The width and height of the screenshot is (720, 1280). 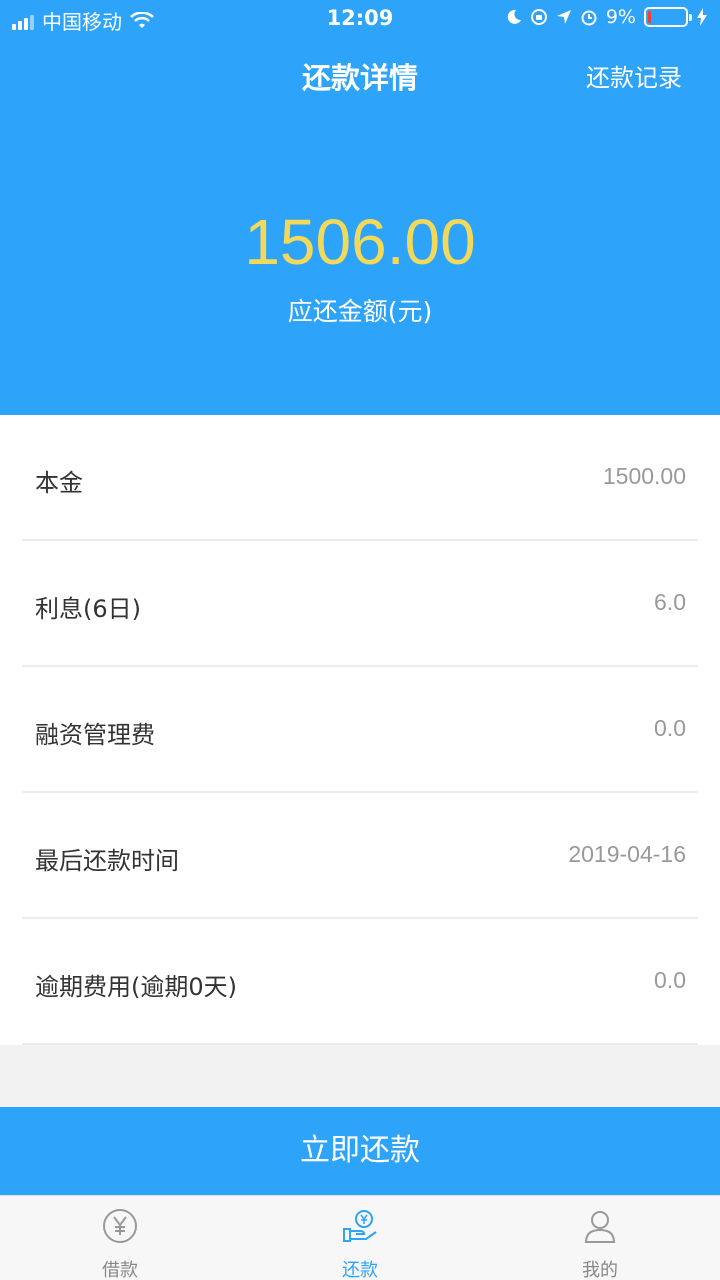 What do you see at coordinates (360, 1151) in the screenshot?
I see `repay-now-button: 立即还款` at bounding box center [360, 1151].